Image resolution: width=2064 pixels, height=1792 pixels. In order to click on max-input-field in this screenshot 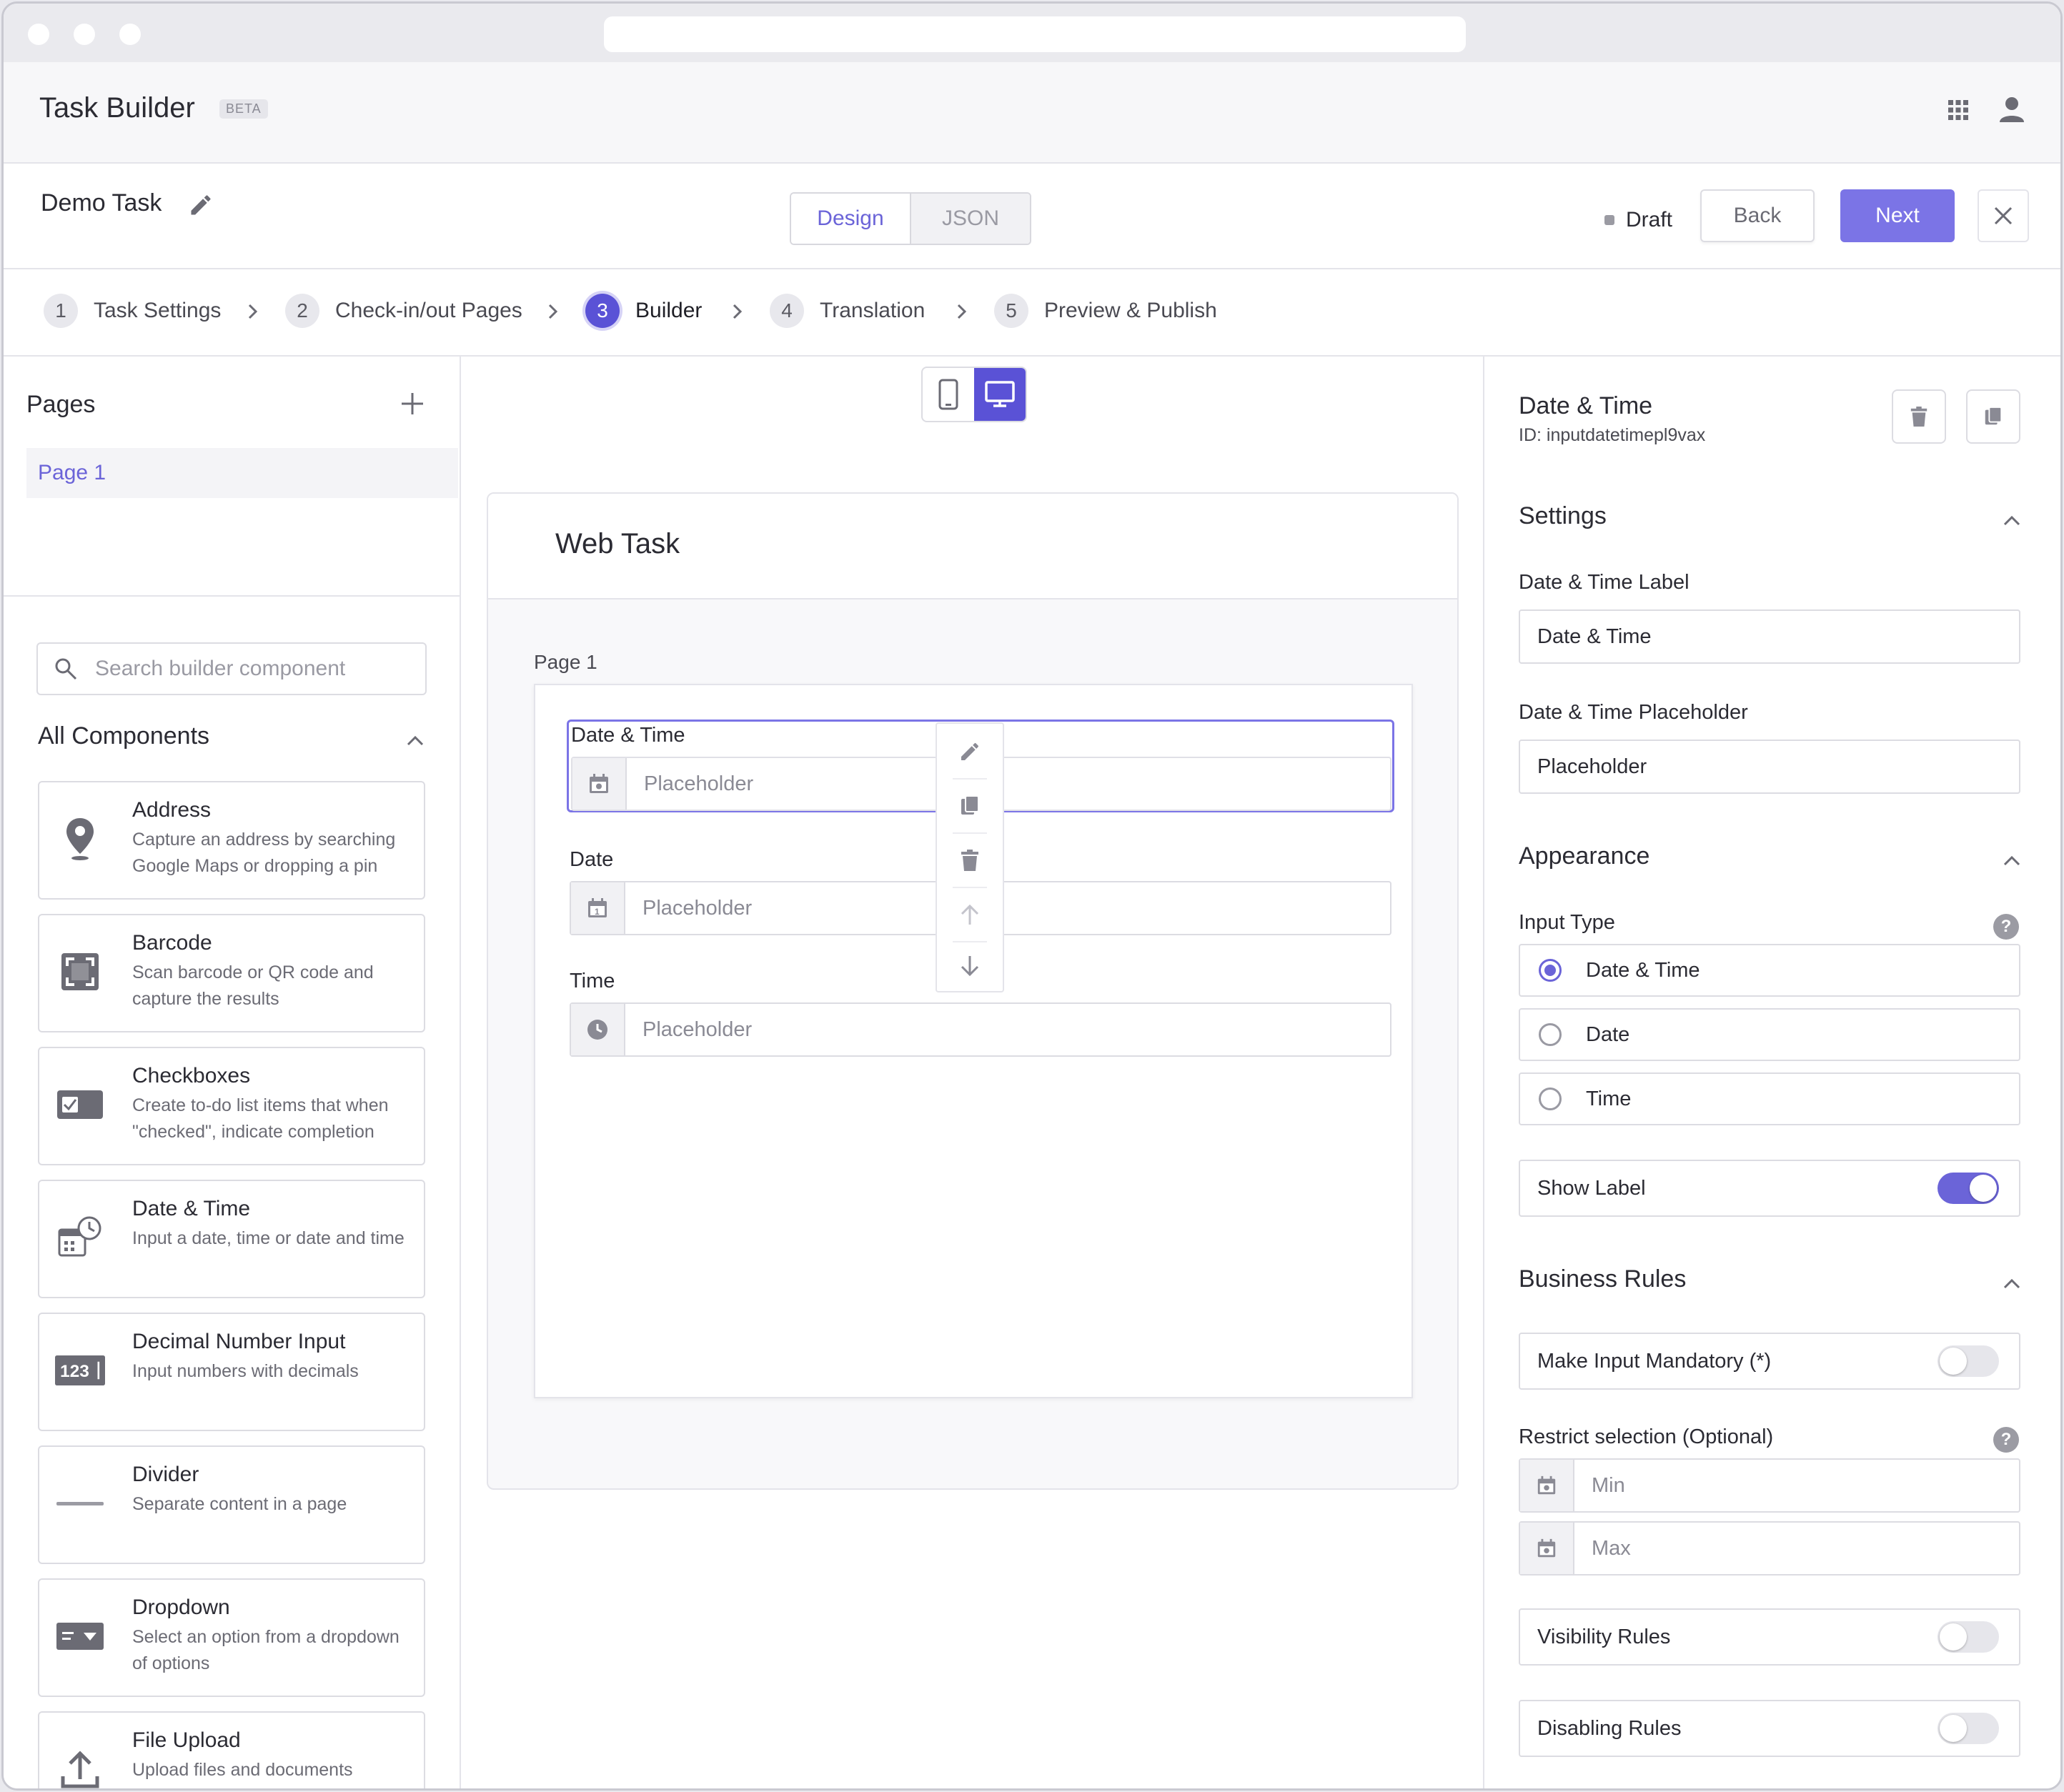, I will do `click(1796, 1548)`.